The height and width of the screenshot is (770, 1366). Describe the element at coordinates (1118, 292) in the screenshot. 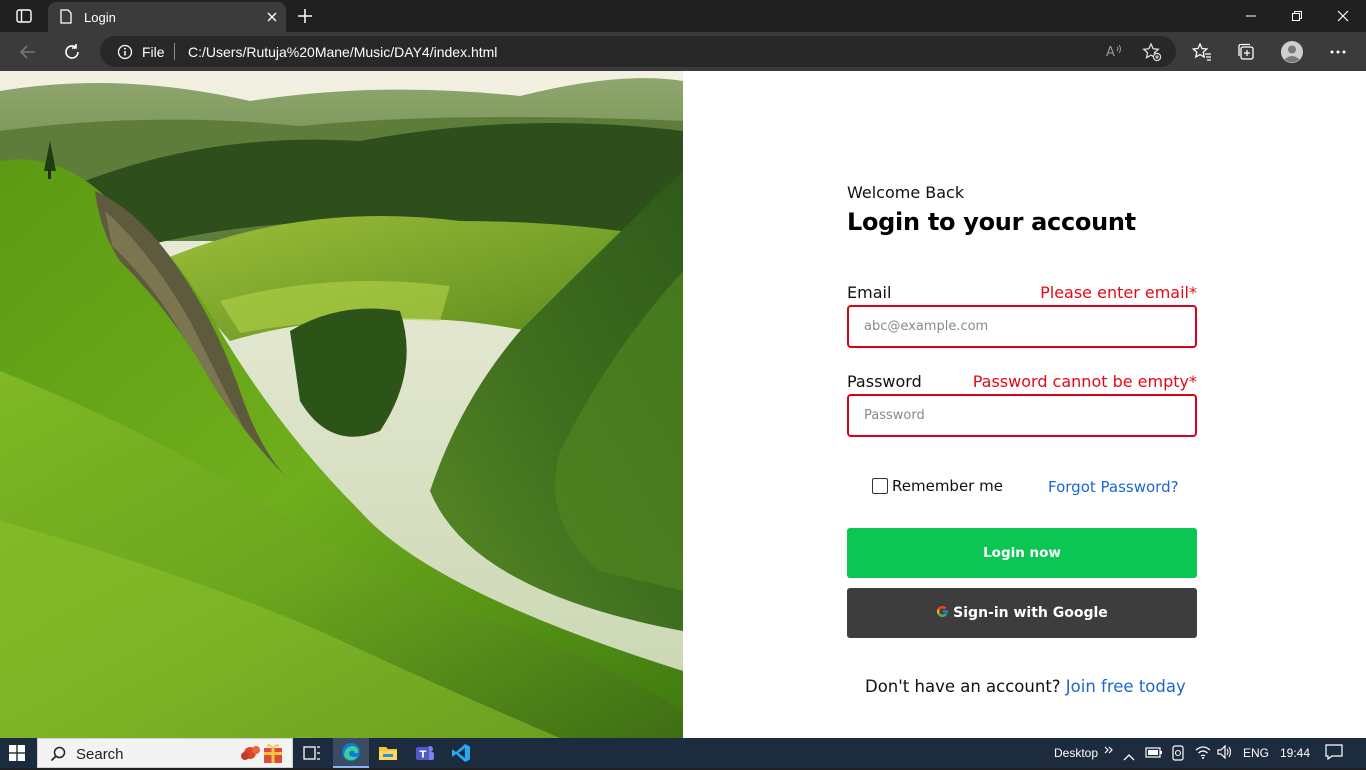

I see `email-error: Please enter email*` at that location.